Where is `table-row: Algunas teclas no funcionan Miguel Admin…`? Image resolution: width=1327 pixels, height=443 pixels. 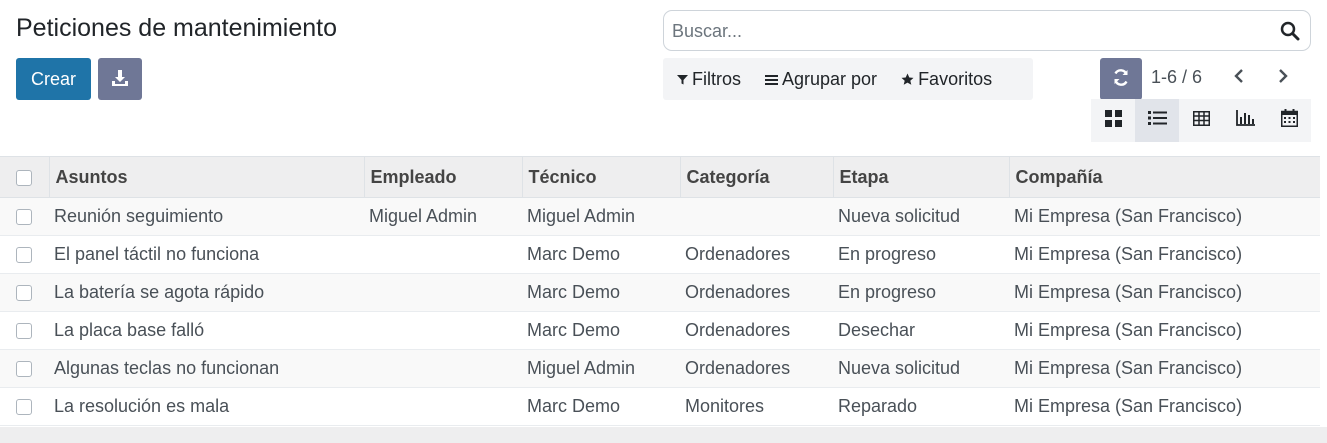 table-row: Algunas teclas no funcionan Miguel Admin… is located at coordinates (660, 368).